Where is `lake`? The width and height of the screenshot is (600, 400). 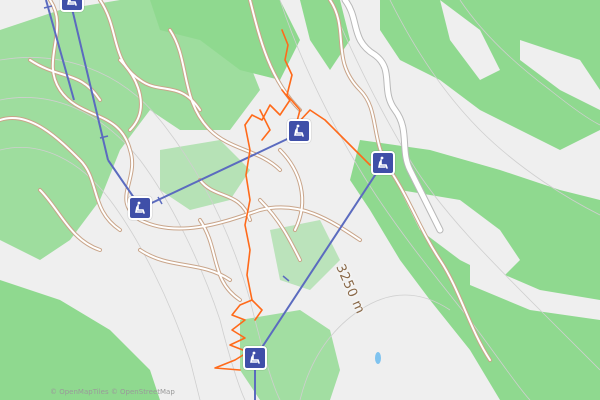 lake is located at coordinates (378, 358).